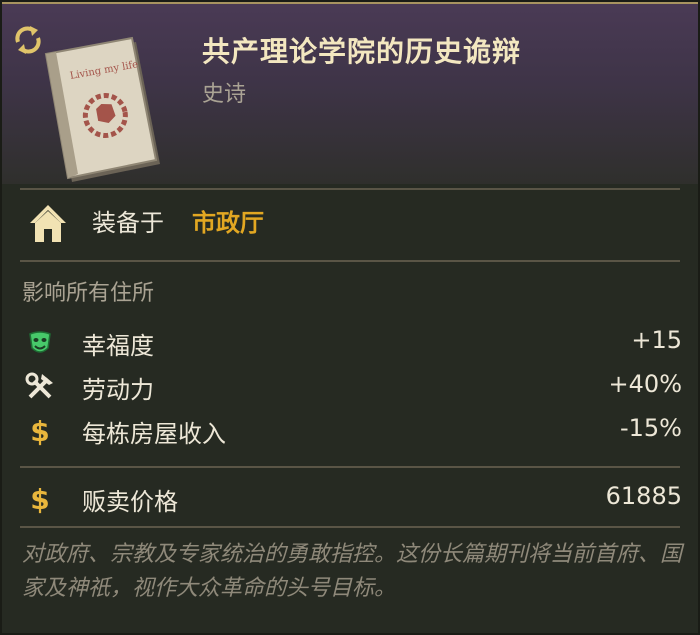 The width and height of the screenshot is (700, 635). I want to click on sell-price-label: 贩卖价格, so click(130, 502).